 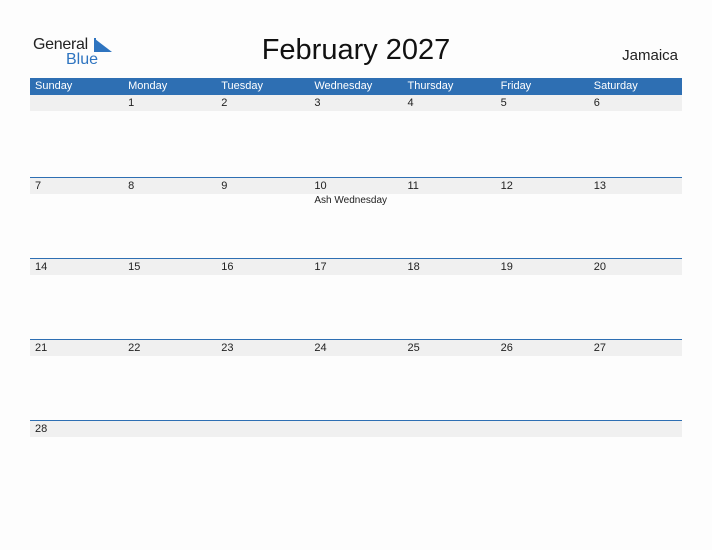 I want to click on day-number: 26, so click(x=506, y=348).